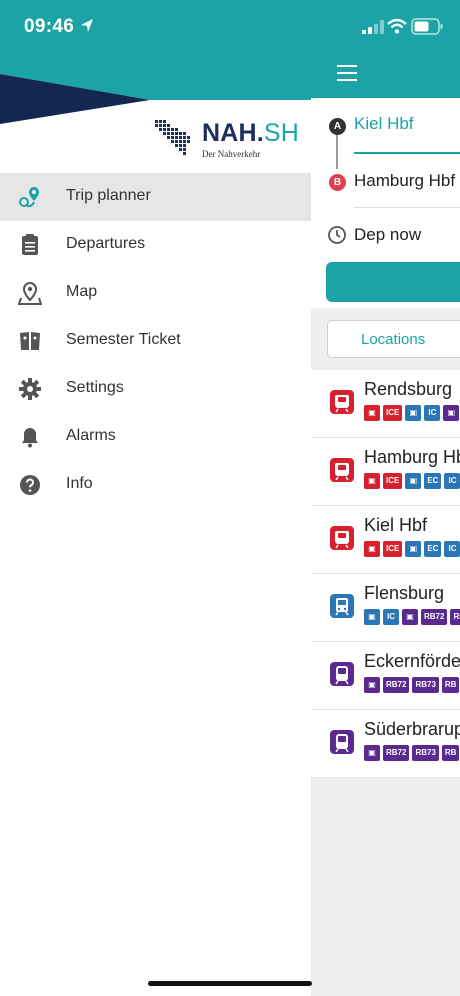 The image size is (460, 996). Describe the element at coordinates (106, 243) in the screenshot. I see `menu-label-departures: Departures` at that location.